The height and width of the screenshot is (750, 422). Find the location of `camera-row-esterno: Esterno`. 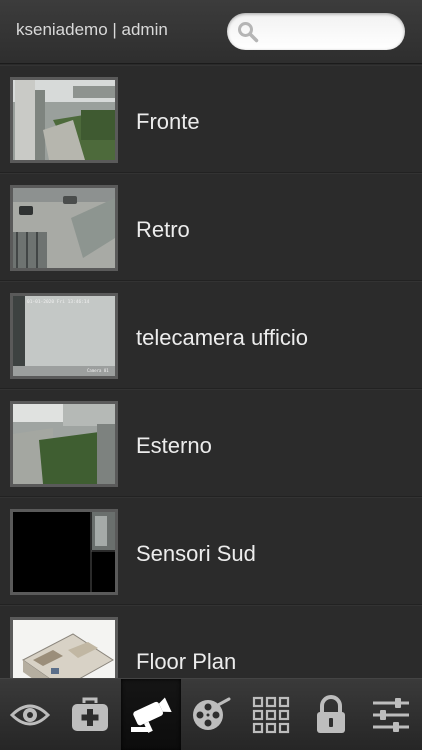

camera-row-esterno: Esterno is located at coordinates (211, 443).